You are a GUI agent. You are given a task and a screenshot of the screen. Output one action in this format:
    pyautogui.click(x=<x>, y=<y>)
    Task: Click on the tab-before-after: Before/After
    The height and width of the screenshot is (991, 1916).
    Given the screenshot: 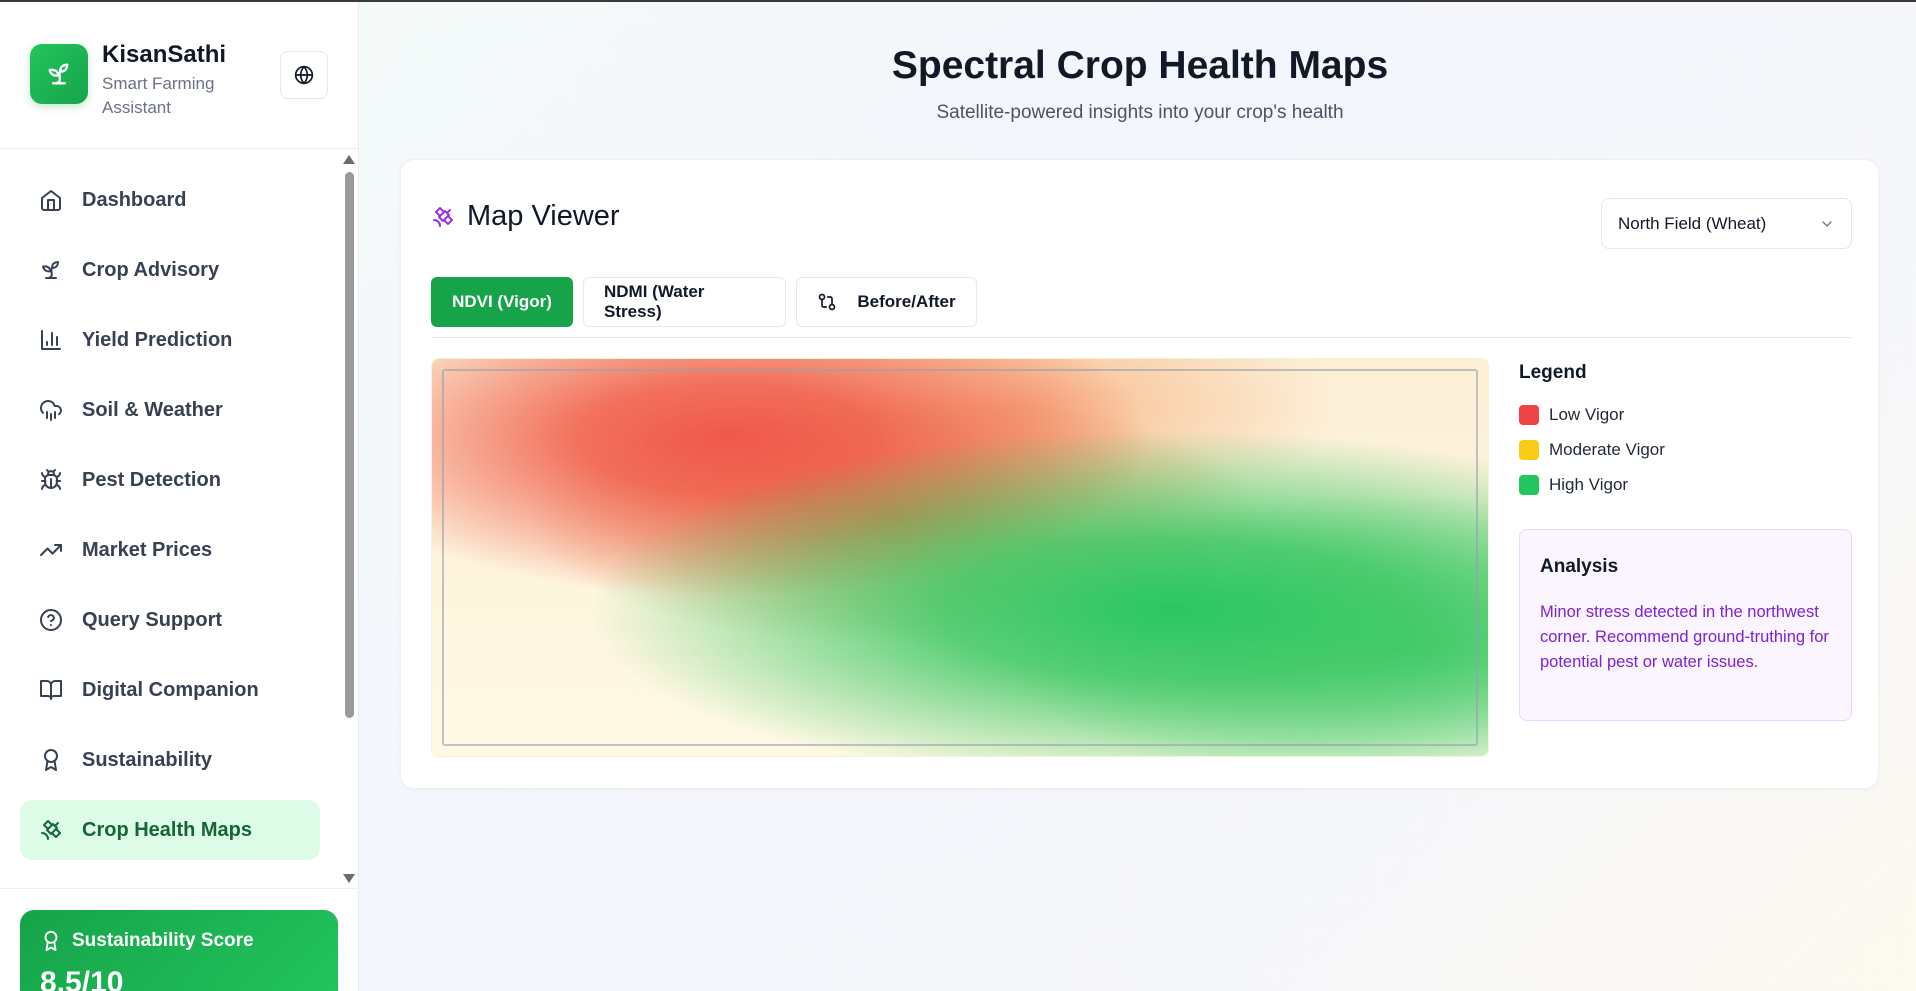 What is the action you would take?
    pyautogui.click(x=886, y=302)
    